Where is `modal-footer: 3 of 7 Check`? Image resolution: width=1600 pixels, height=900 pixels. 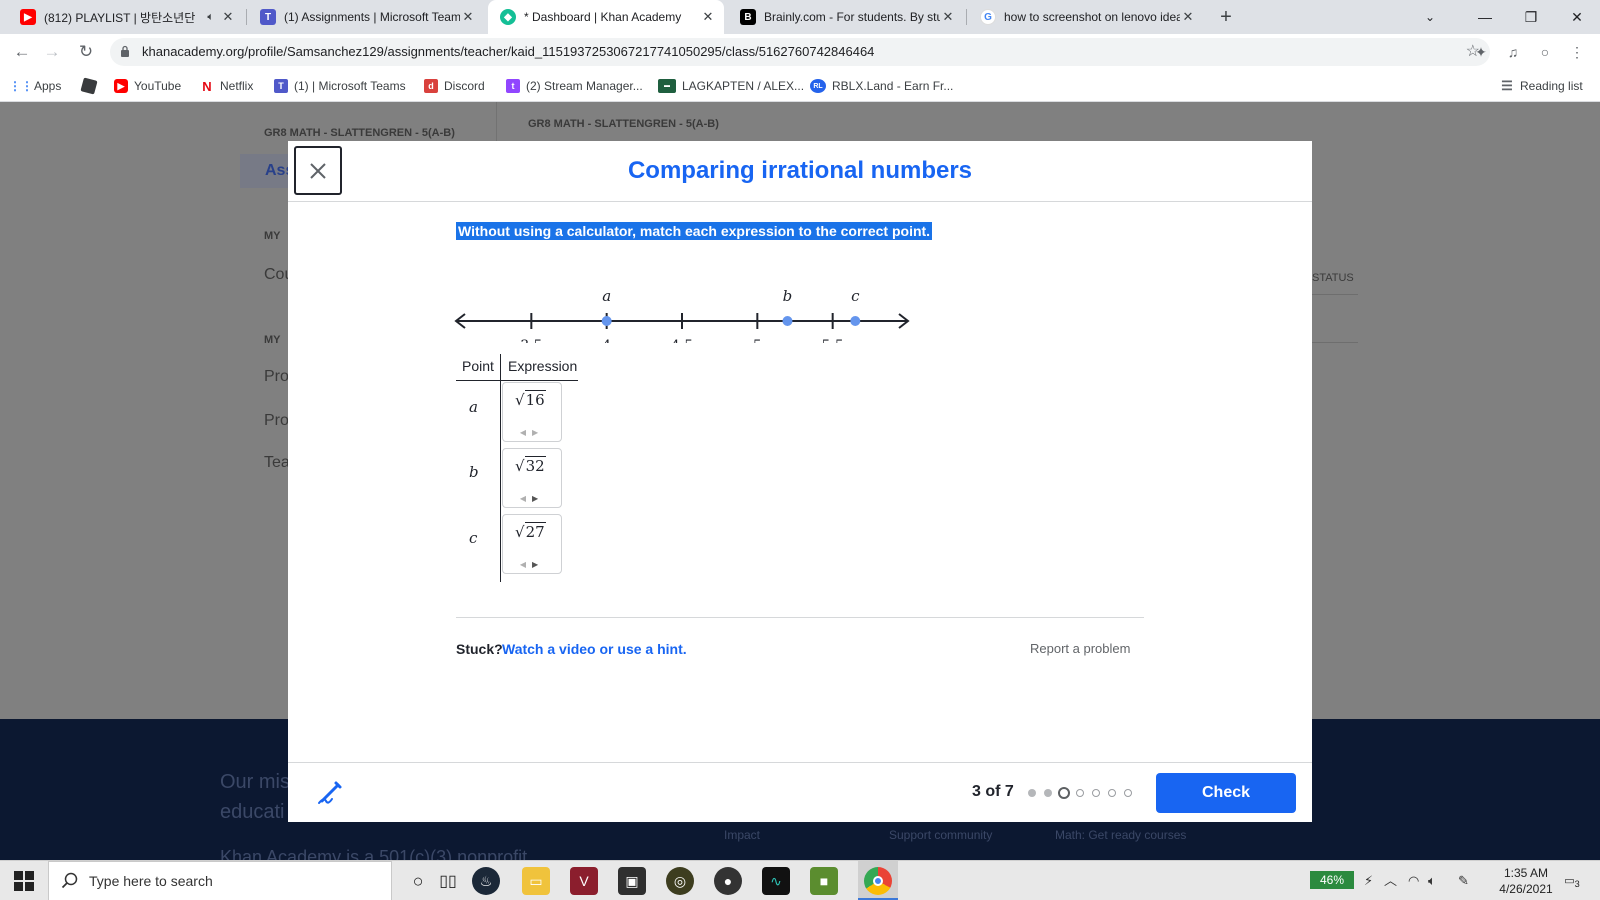 modal-footer: 3 of 7 Check is located at coordinates (800, 792).